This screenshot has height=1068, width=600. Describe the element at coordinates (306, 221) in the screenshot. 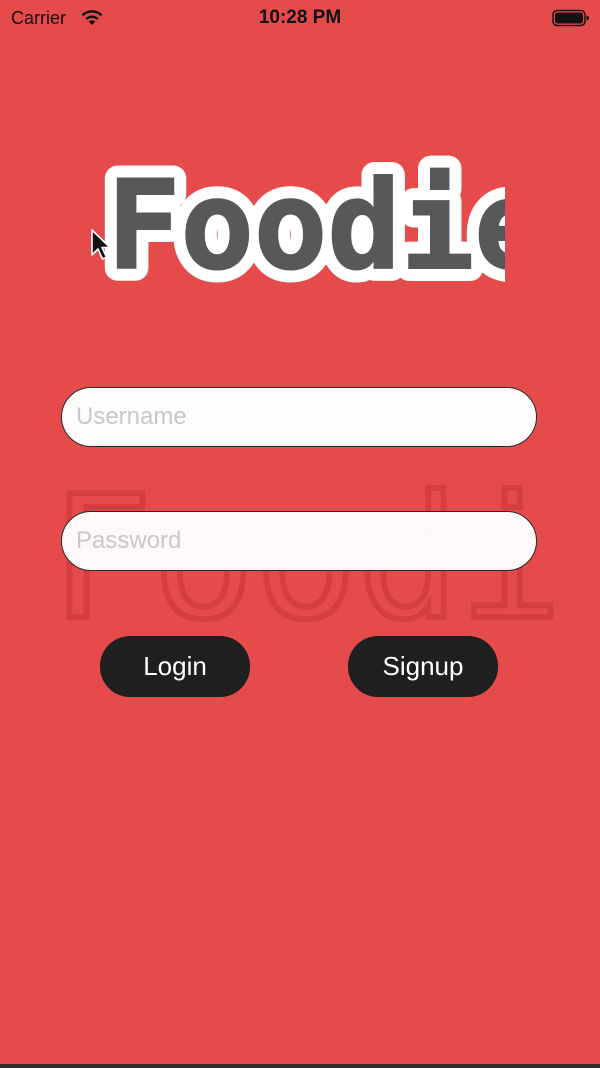

I see `logo-text: Foodie` at that location.